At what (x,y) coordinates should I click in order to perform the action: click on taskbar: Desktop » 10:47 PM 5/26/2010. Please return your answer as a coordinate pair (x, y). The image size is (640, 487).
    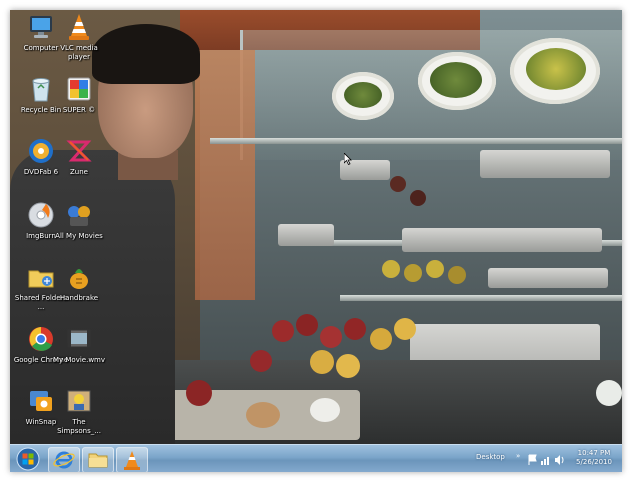
    Looking at the image, I should click on (316, 458).